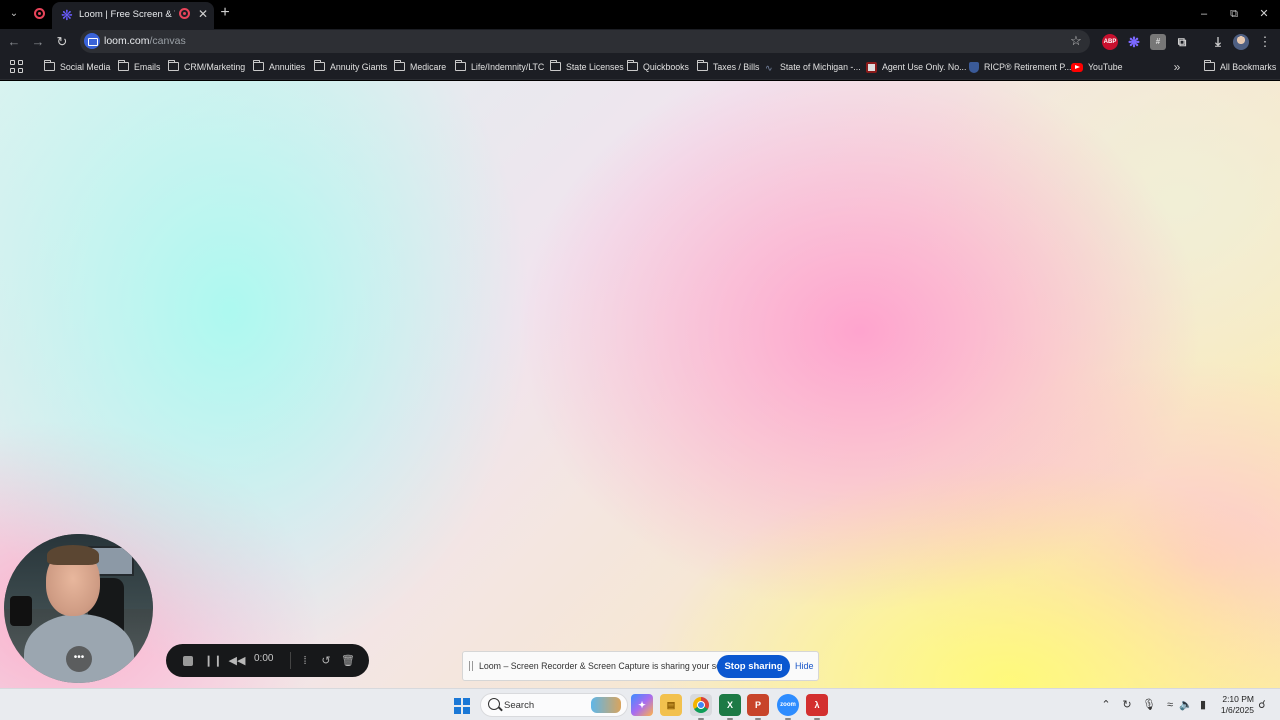 This screenshot has height=720, width=1280. Describe the element at coordinates (213, 661) in the screenshot. I see `pause-button: ❙❙` at that location.